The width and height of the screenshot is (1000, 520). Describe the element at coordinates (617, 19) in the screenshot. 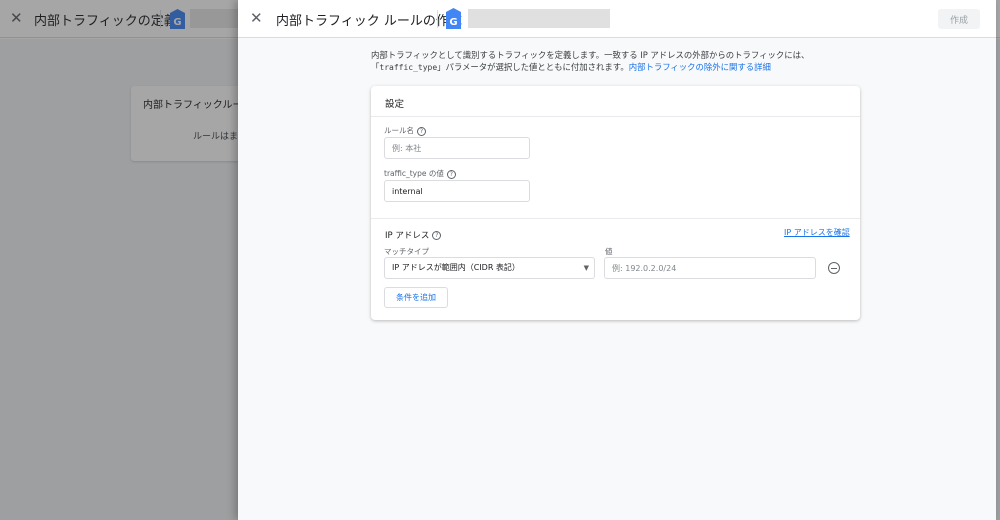

I see `drawer-header: ✕ 内部トラフィック ルールの作成 G 作成` at that location.